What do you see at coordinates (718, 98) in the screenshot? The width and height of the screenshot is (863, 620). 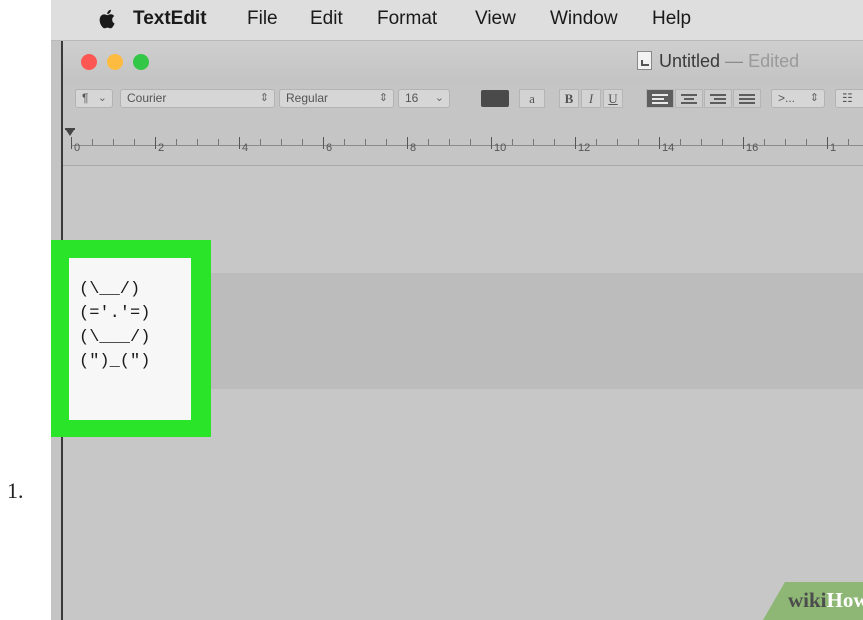 I see `align-right-button` at bounding box center [718, 98].